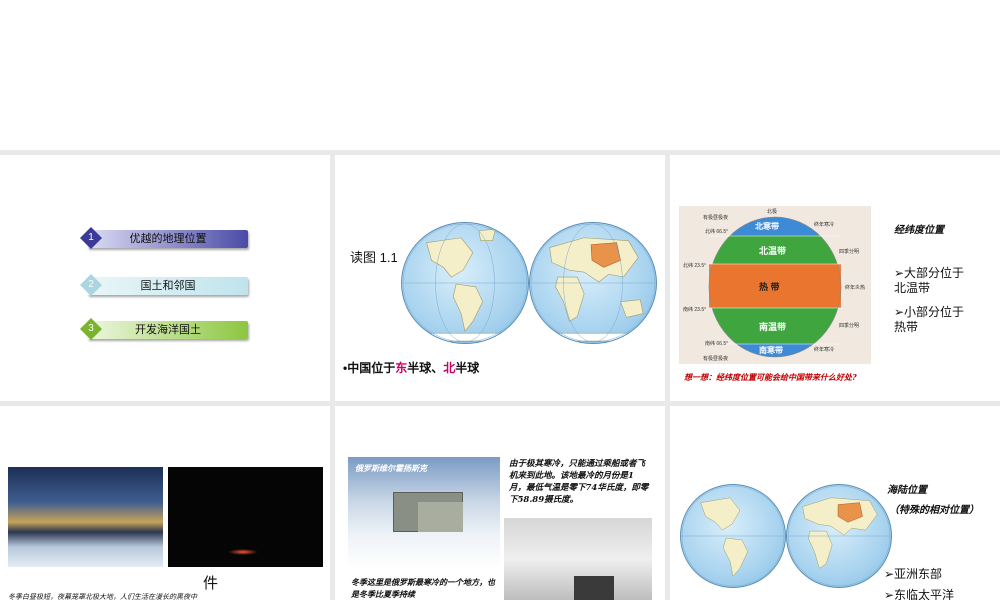 The image size is (1000, 600). What do you see at coordinates (769, 287) in the screenshot?
I see `zone-tropical: 热 带` at bounding box center [769, 287].